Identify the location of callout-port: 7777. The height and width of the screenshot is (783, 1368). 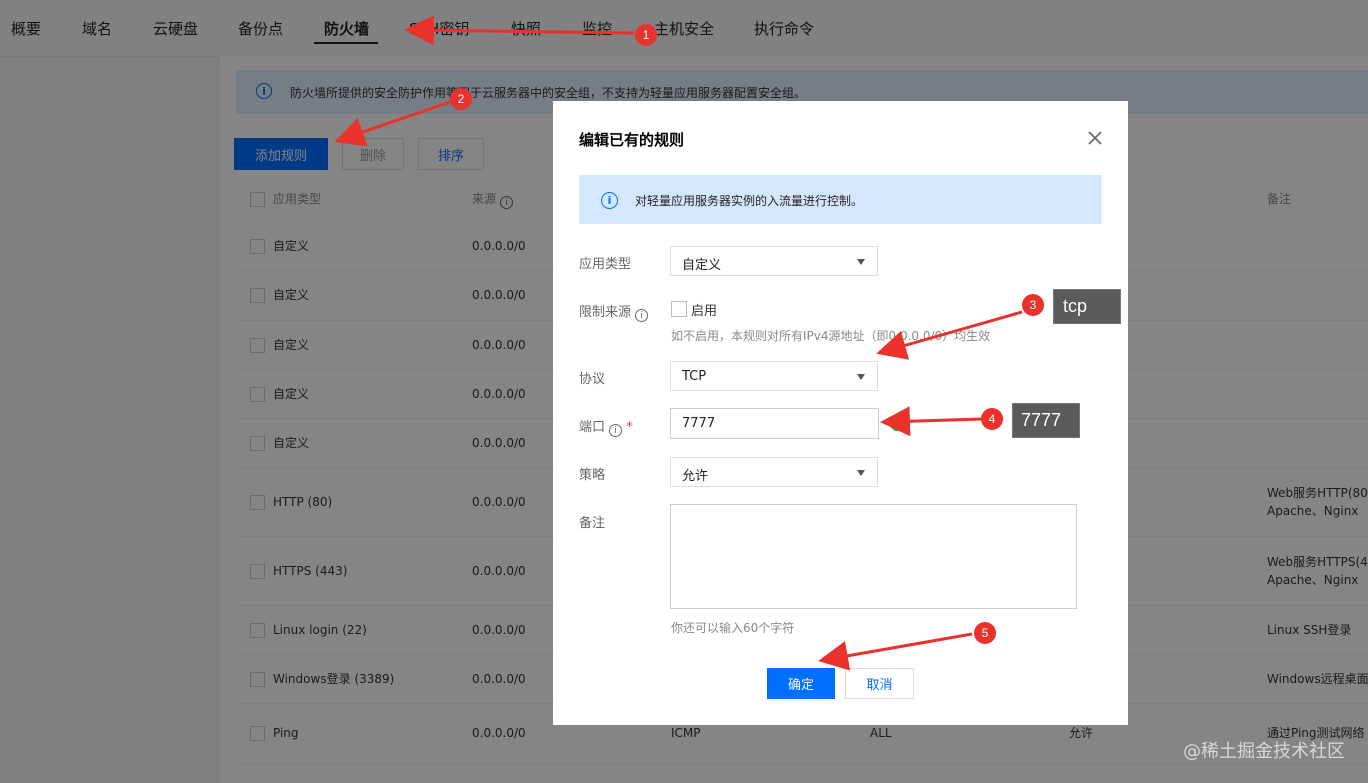
(1046, 420).